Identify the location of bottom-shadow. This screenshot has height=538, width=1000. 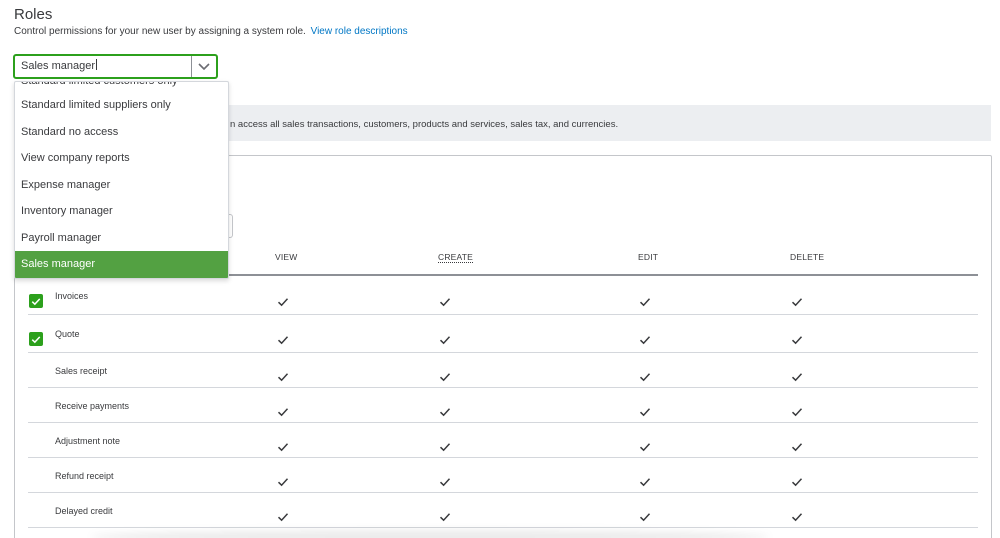
(430, 534).